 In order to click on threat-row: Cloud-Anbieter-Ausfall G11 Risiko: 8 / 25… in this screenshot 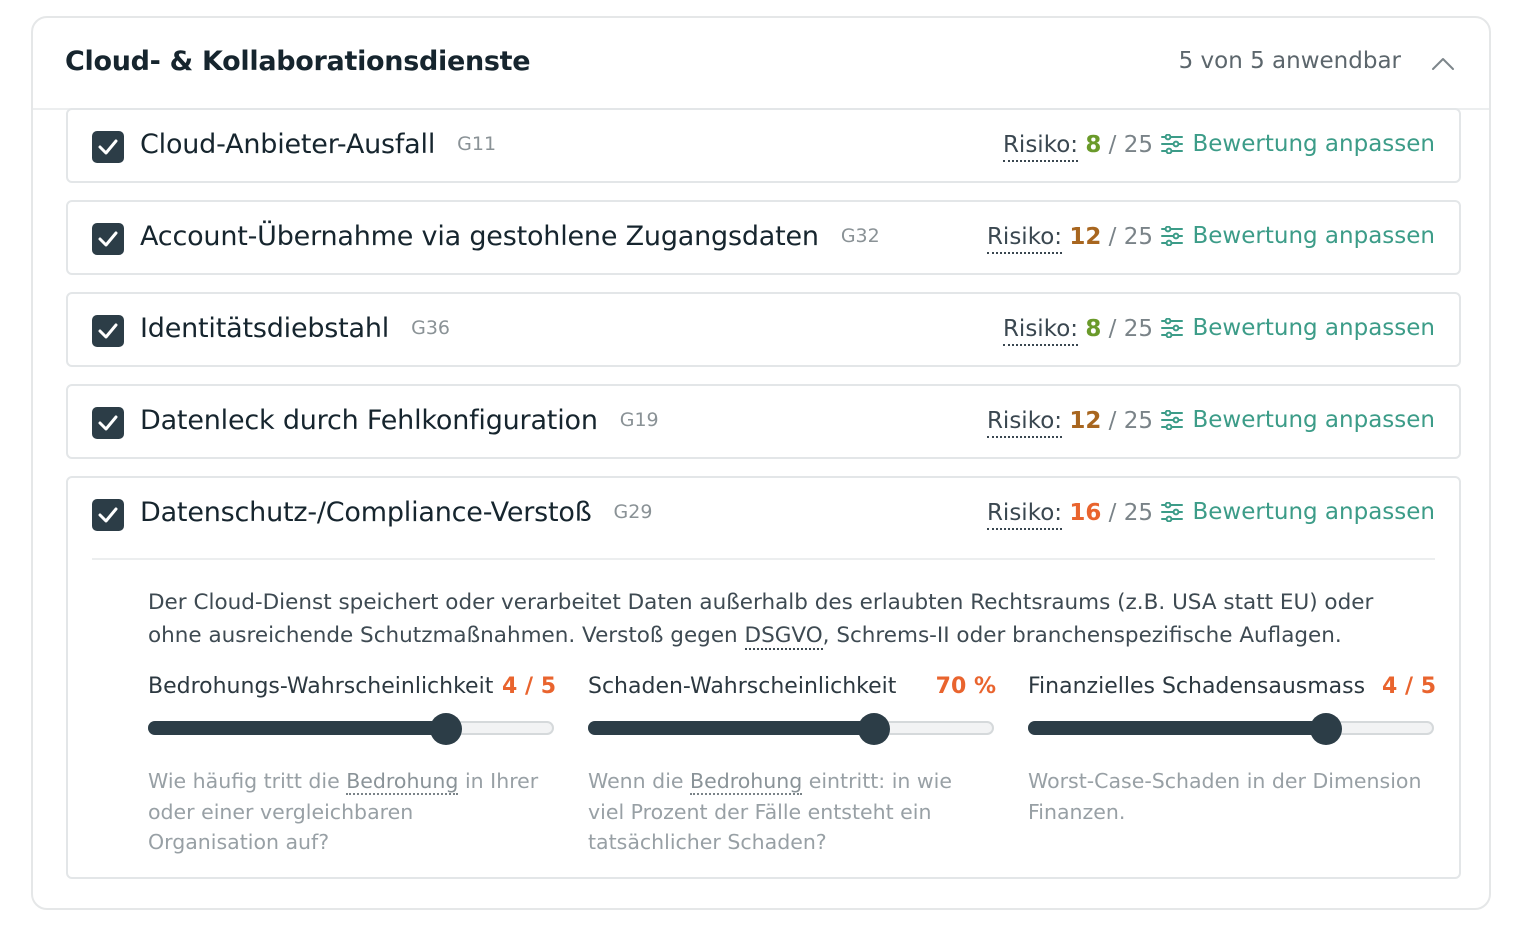, I will do `click(763, 145)`.